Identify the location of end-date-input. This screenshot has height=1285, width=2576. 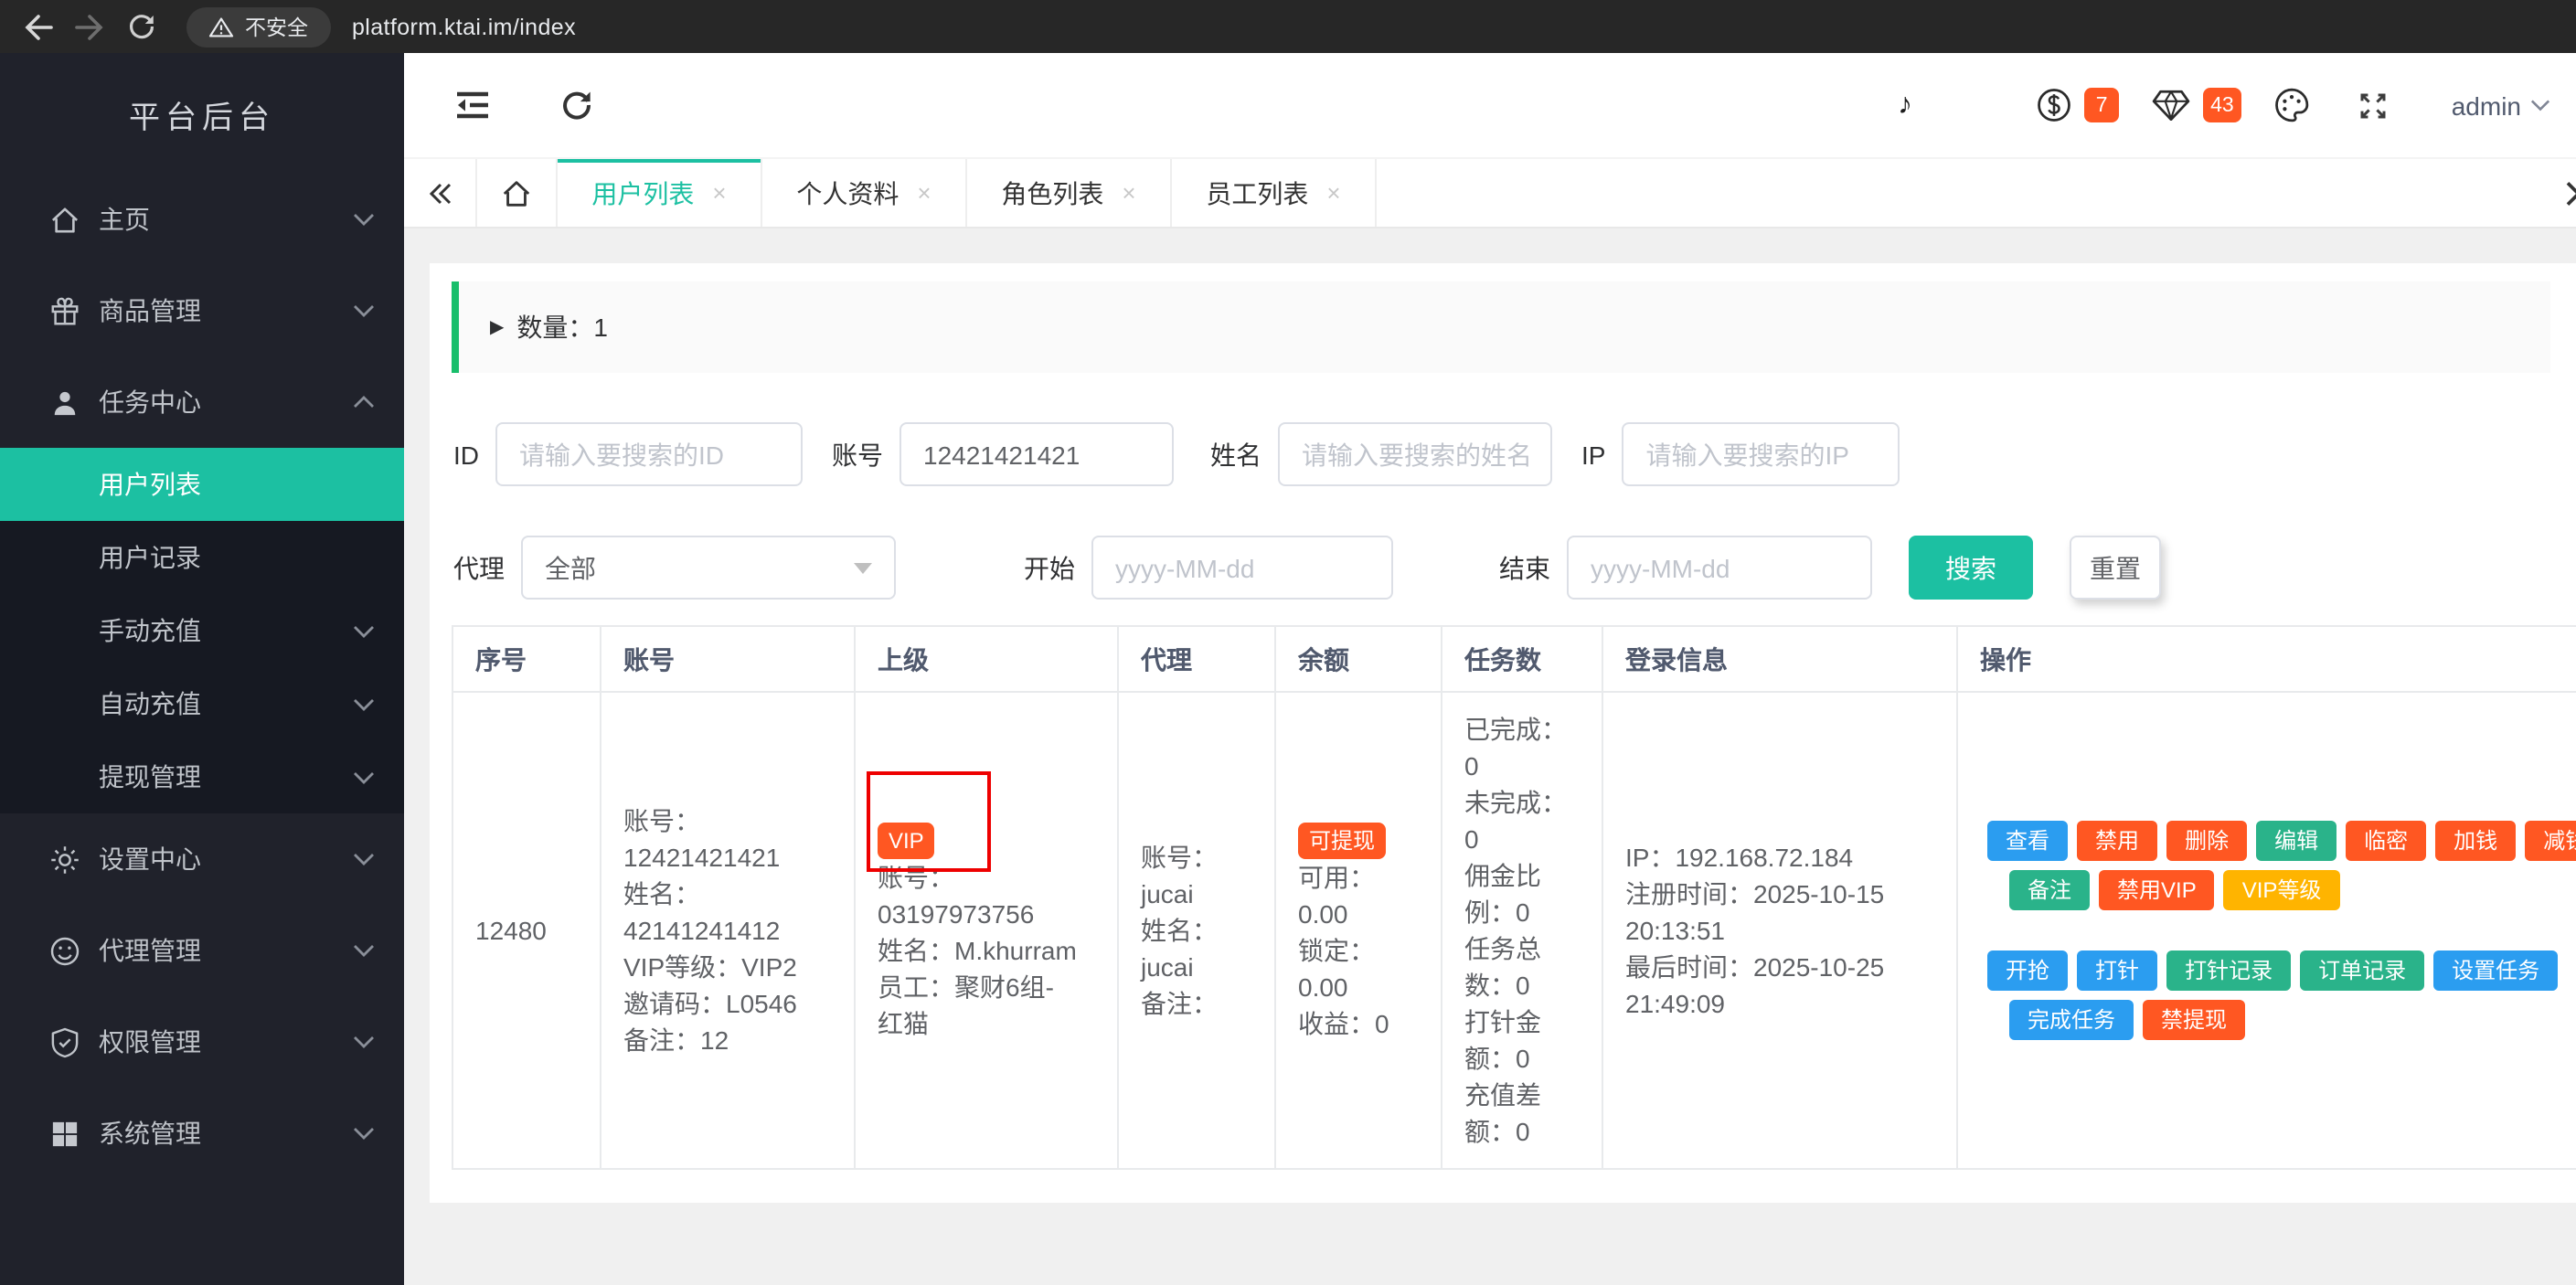
(1719, 568).